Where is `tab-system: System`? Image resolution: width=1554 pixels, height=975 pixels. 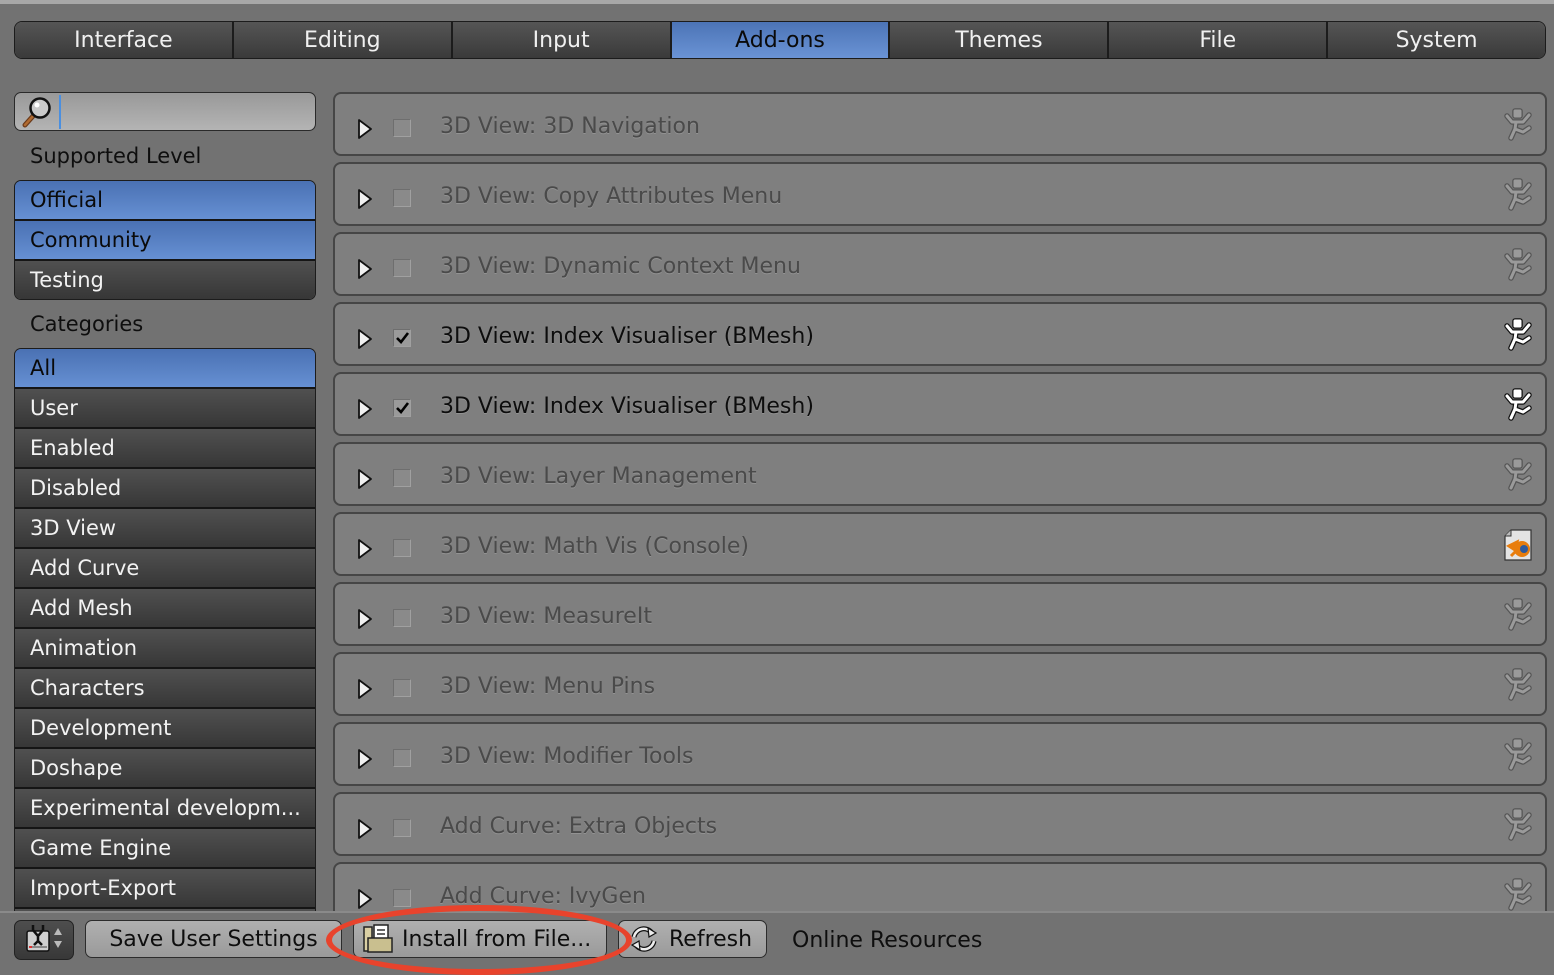
tab-system: System is located at coordinates (1436, 40).